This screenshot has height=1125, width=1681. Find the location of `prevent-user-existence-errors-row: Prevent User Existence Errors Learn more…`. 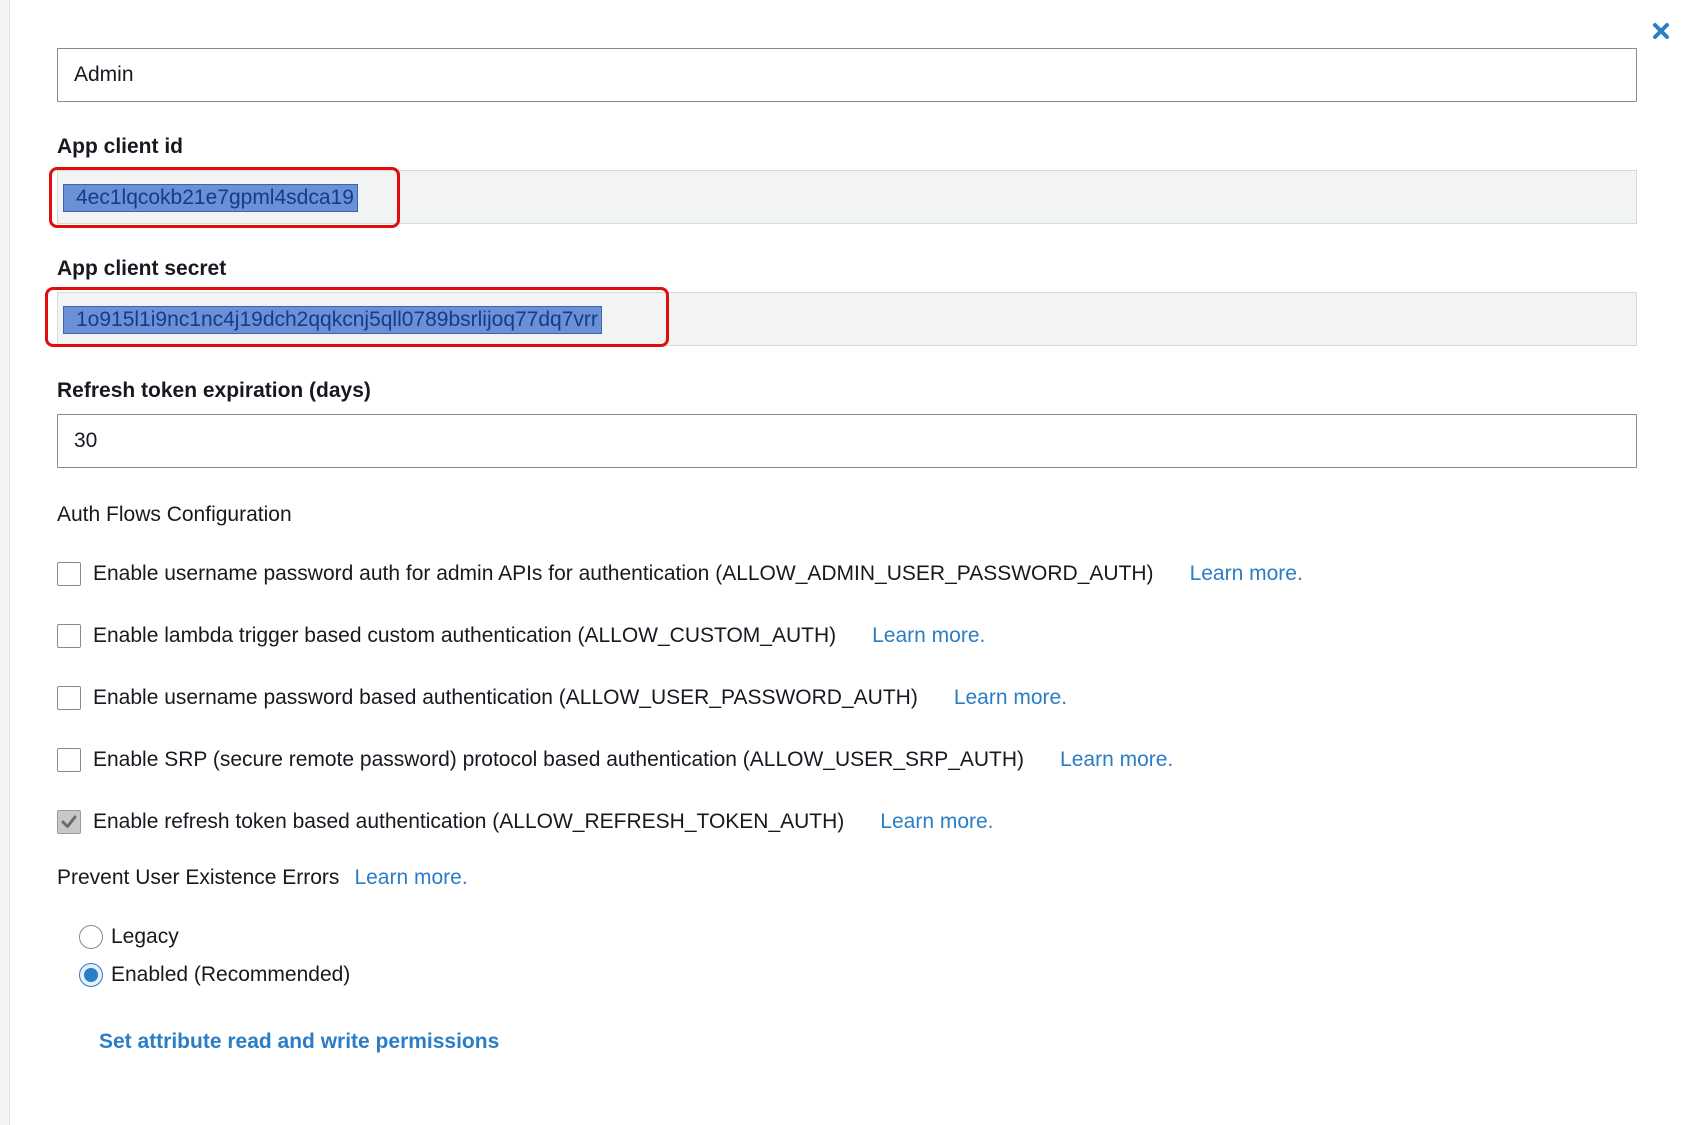

prevent-user-existence-errors-row: Prevent User Existence Errors Learn more… is located at coordinates (847, 878).